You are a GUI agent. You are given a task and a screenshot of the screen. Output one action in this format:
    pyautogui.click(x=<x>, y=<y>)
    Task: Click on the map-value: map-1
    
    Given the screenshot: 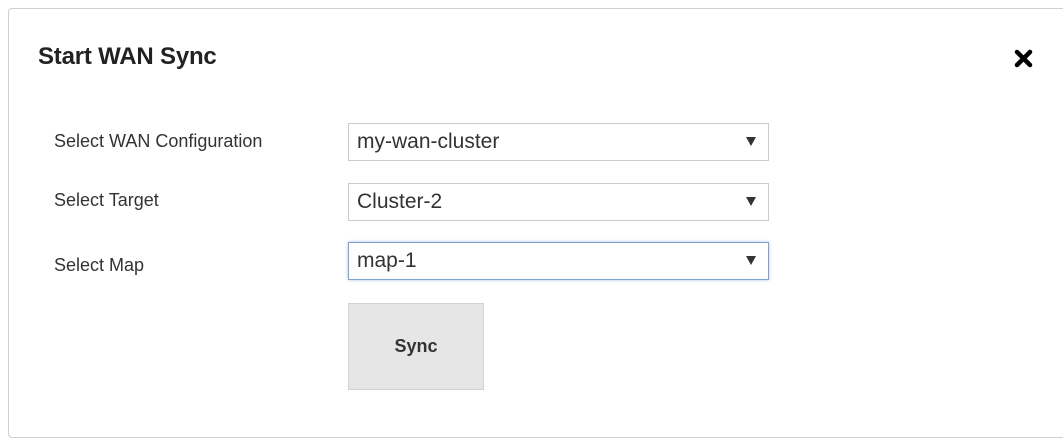 What is the action you would take?
    pyautogui.click(x=387, y=260)
    